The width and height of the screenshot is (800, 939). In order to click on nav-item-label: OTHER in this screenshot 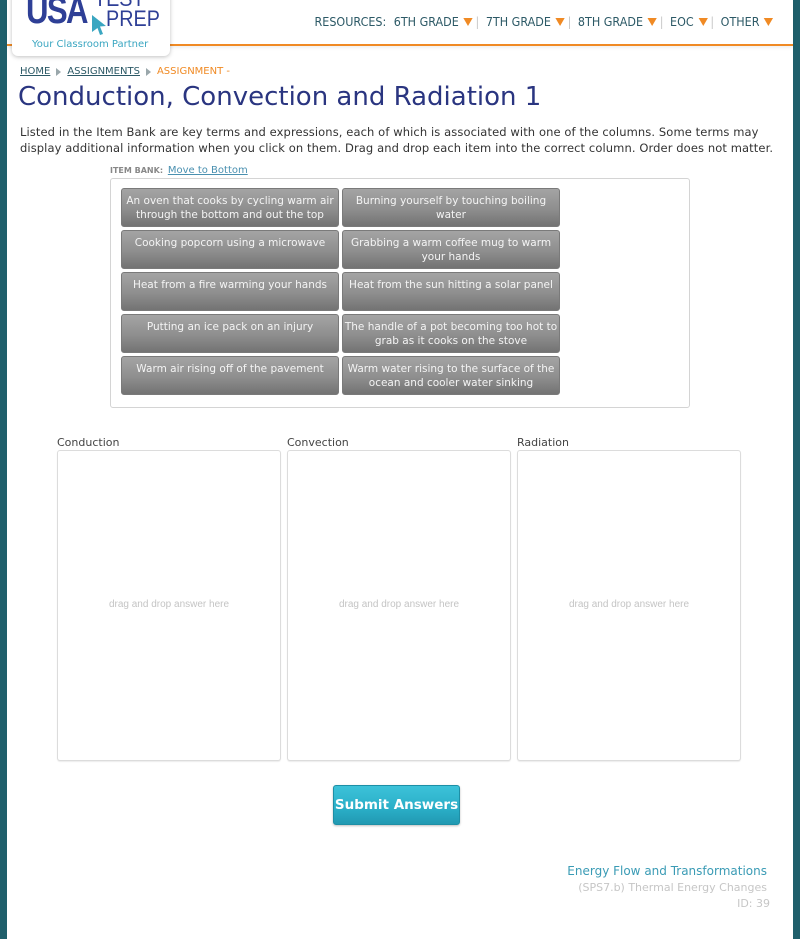, I will do `click(740, 22)`.